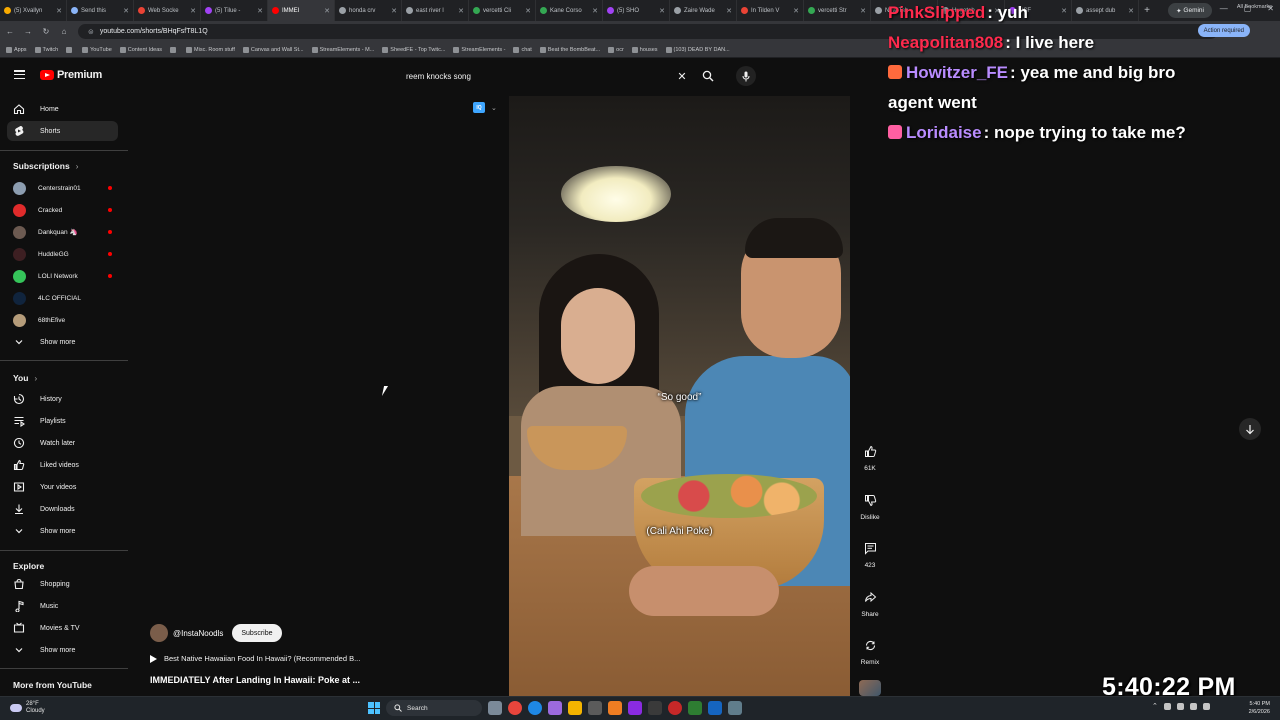 The width and height of the screenshot is (1280, 720). Describe the element at coordinates (434, 708) in the screenshot. I see `taskbar-search: Search` at that location.